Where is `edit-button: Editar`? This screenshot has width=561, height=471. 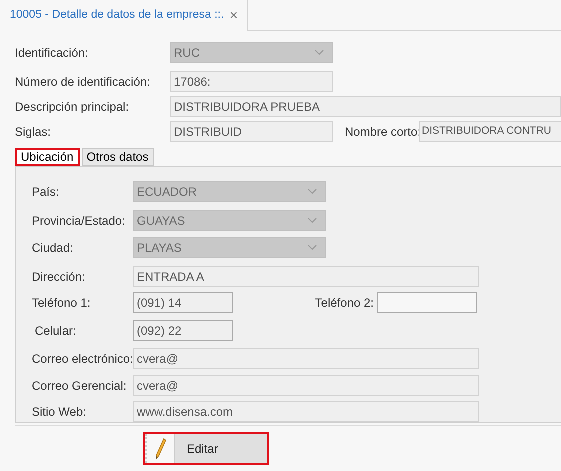 edit-button: Editar is located at coordinates (206, 448).